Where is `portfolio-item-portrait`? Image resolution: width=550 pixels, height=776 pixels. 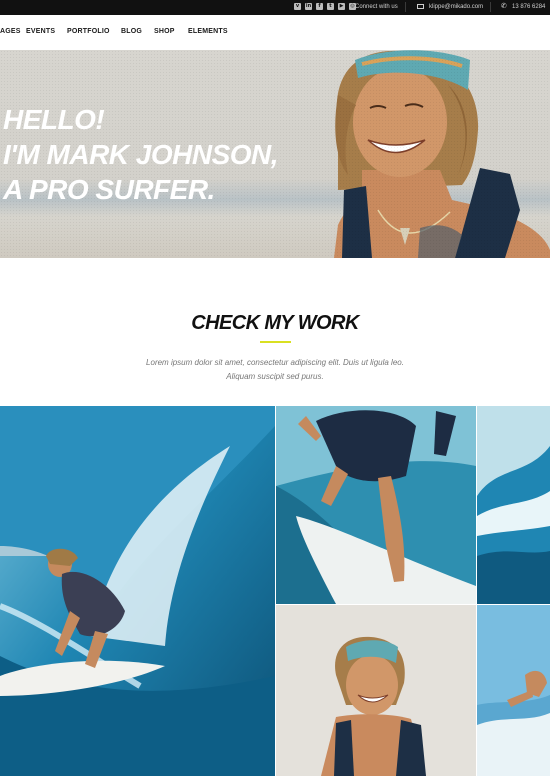
portfolio-item-portrait is located at coordinates (376, 690).